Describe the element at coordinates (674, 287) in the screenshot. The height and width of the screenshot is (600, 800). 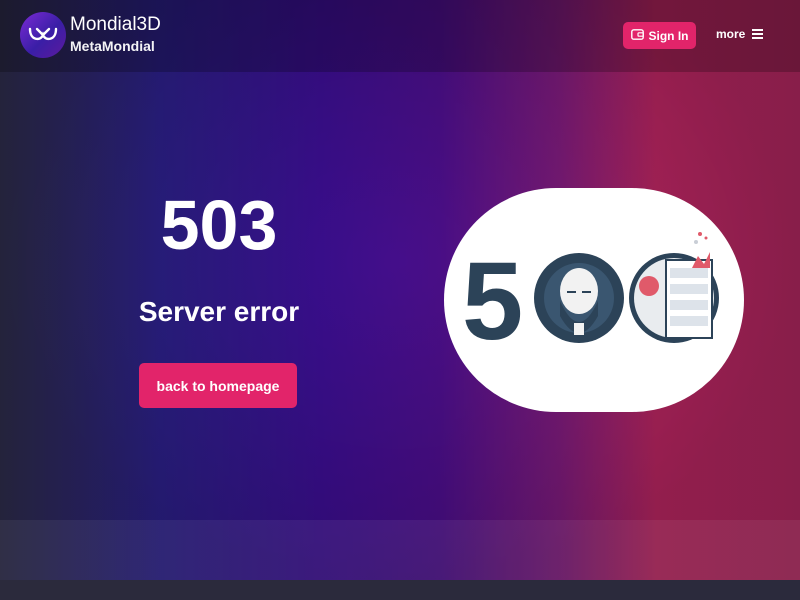
I see `server-rack-icon` at that location.